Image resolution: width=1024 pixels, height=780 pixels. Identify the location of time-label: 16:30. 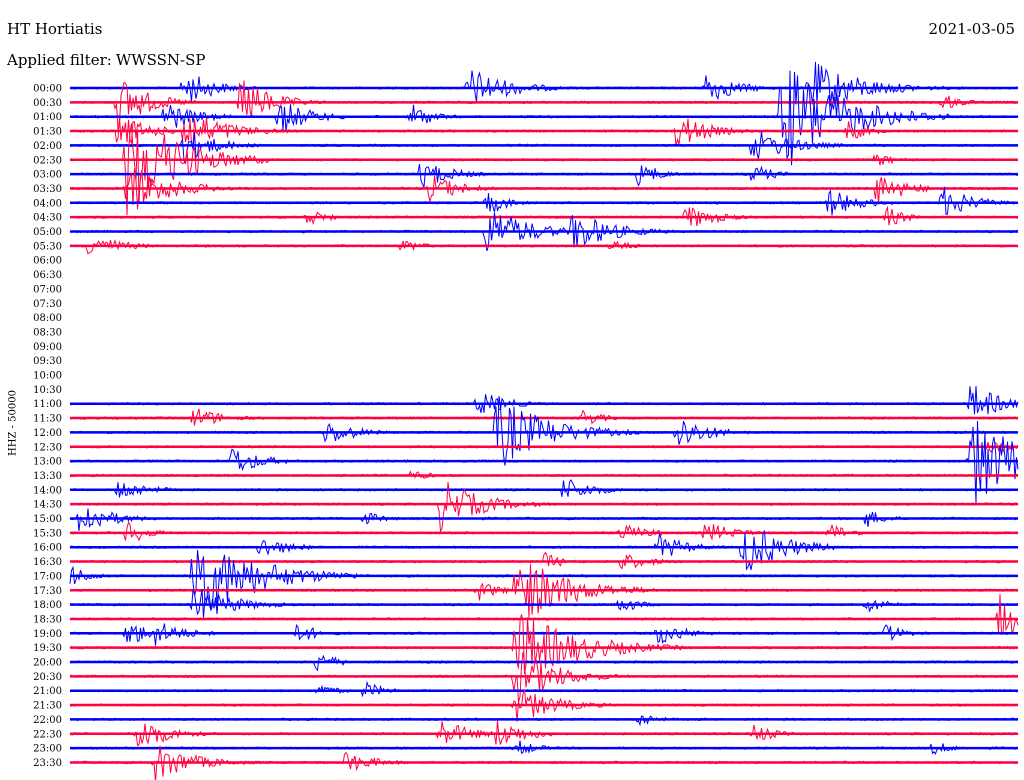
(47, 562).